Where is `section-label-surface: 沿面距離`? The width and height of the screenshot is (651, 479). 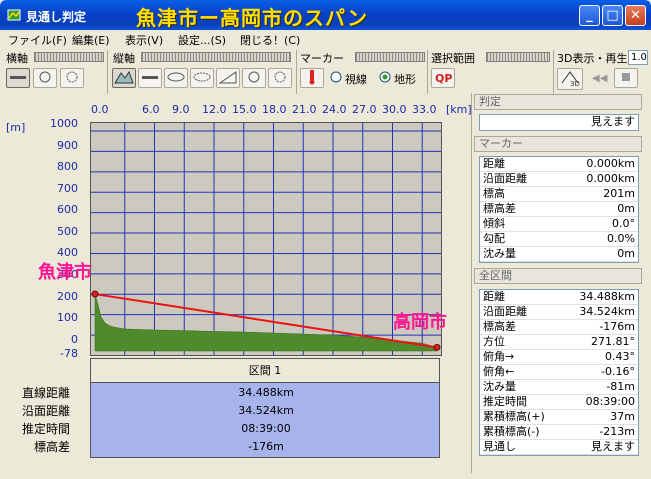 section-label-surface: 沿面距離 is located at coordinates (46, 411).